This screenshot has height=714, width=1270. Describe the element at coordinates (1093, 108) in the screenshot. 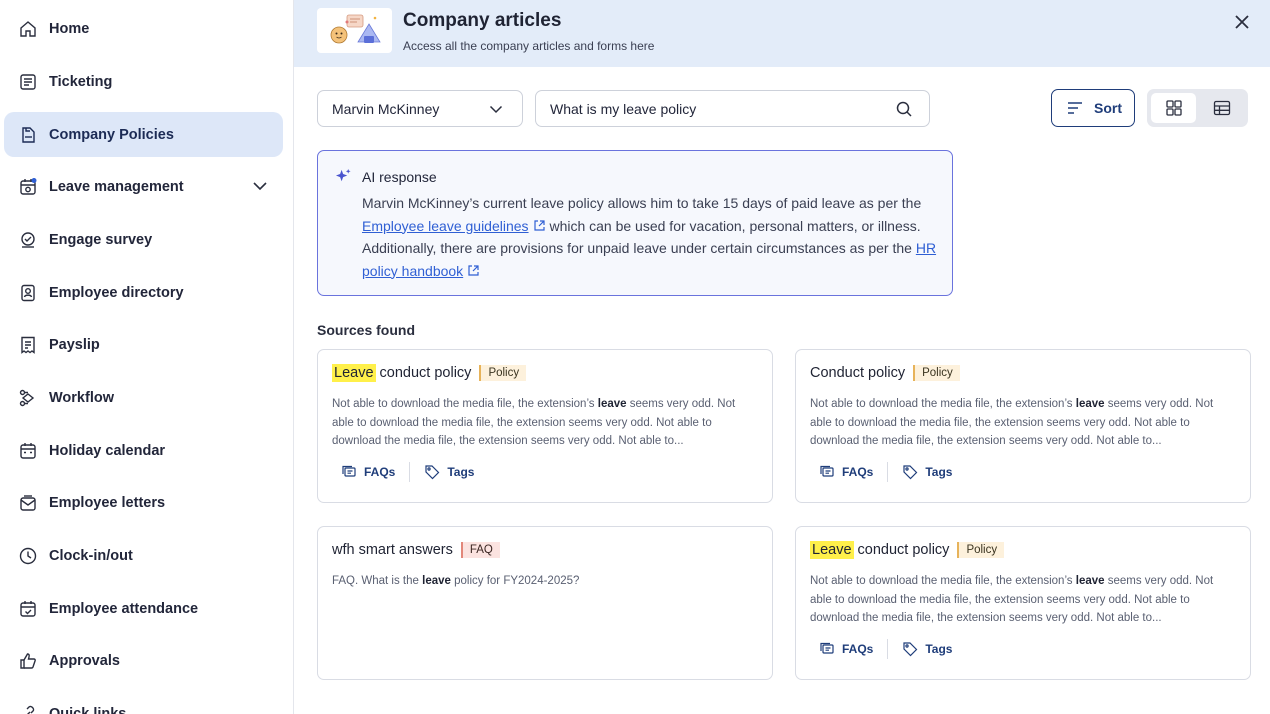

I see `sort-button: Sort` at that location.